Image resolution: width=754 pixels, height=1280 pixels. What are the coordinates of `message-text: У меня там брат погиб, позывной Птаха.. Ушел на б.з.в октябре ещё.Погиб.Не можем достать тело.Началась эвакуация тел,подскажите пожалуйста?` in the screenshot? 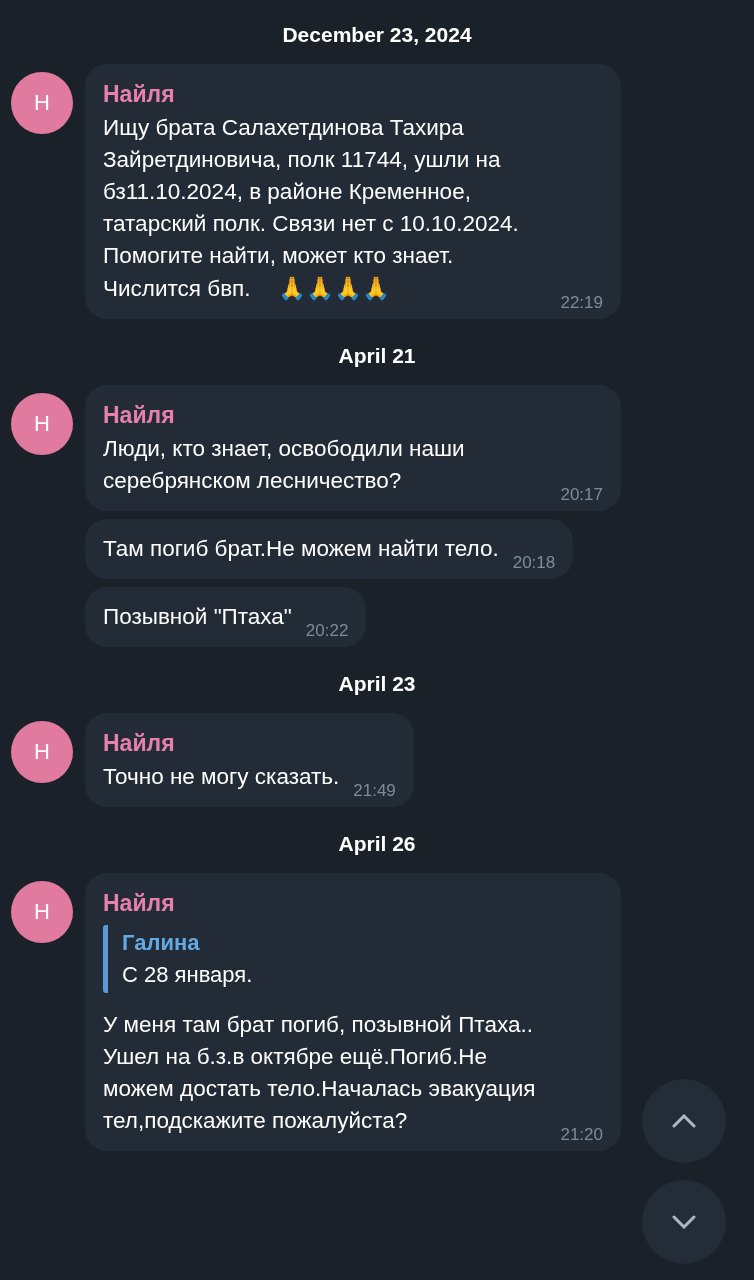 It's located at (320, 1073).